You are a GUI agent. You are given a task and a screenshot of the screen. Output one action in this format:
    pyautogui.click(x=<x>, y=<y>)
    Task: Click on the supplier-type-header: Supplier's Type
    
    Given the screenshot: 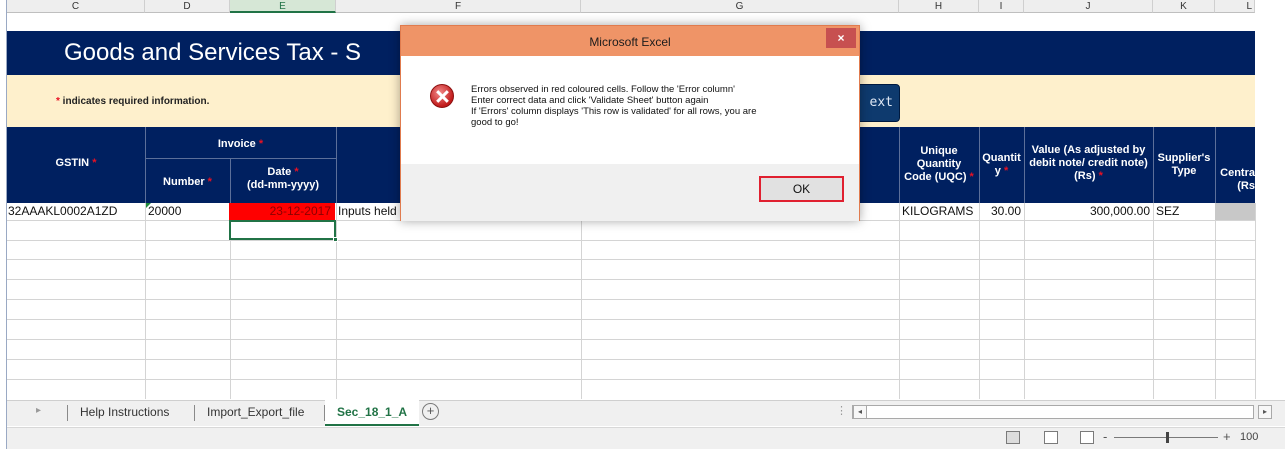 What is the action you would take?
    pyautogui.click(x=1184, y=165)
    